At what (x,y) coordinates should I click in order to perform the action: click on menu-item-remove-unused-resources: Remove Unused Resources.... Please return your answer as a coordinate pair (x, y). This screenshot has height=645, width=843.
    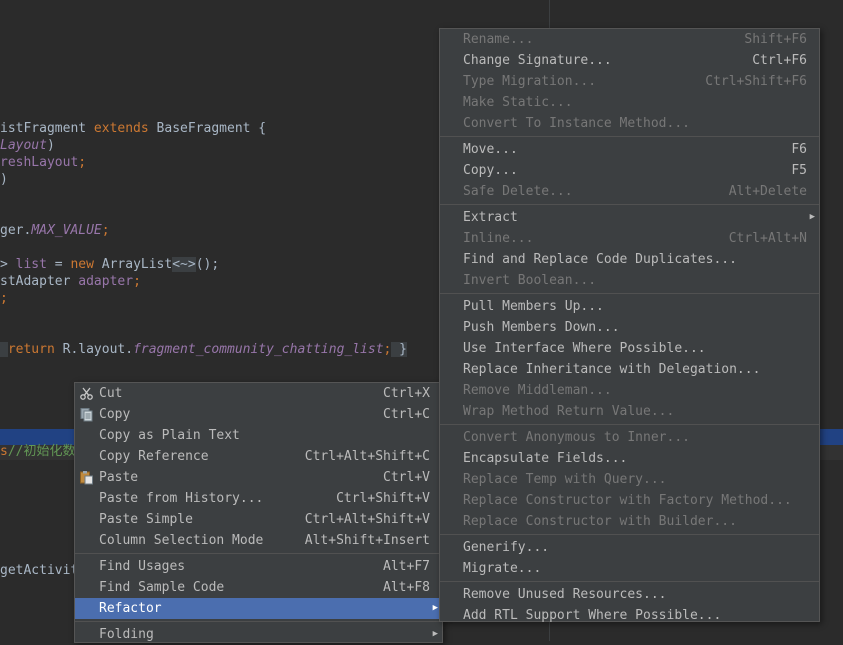
    Looking at the image, I should click on (629, 594).